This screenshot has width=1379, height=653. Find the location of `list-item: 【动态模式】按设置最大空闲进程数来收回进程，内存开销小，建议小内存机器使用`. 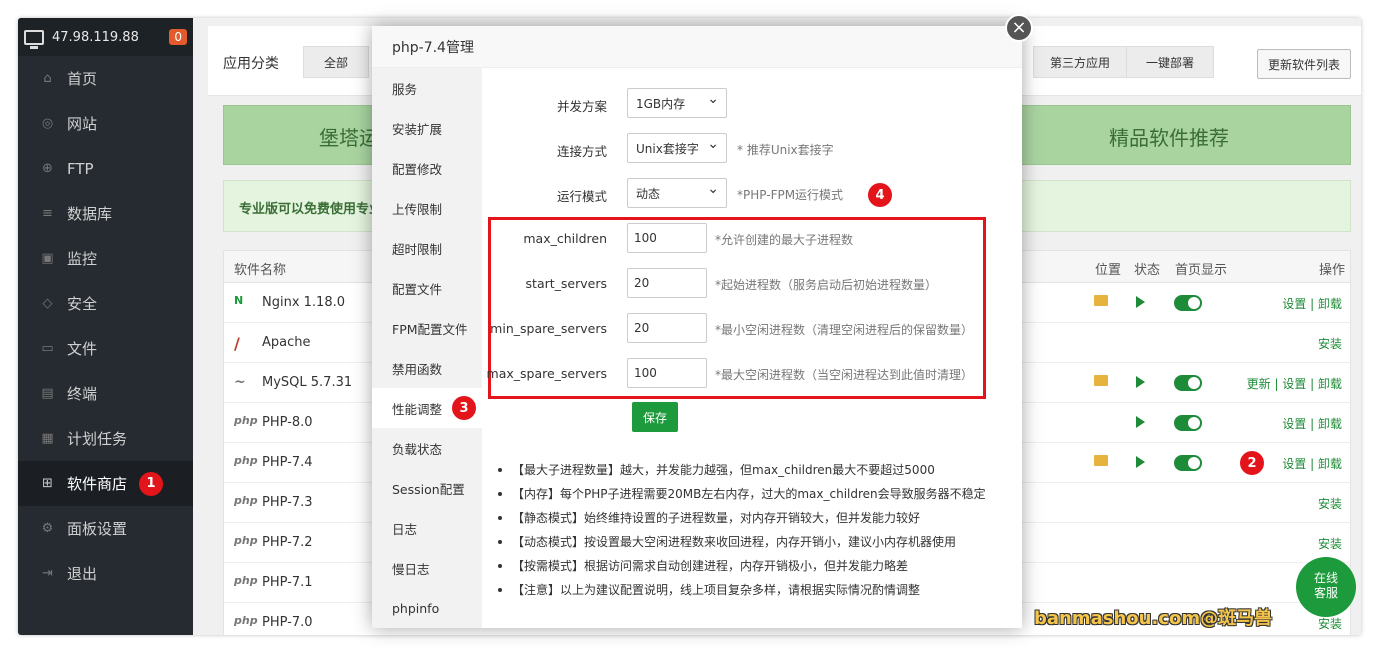

list-item: 【动态模式】按设置最大空闲进程数来收回进程，内存开销小，建议小内存机器使用 is located at coordinates (756, 542).